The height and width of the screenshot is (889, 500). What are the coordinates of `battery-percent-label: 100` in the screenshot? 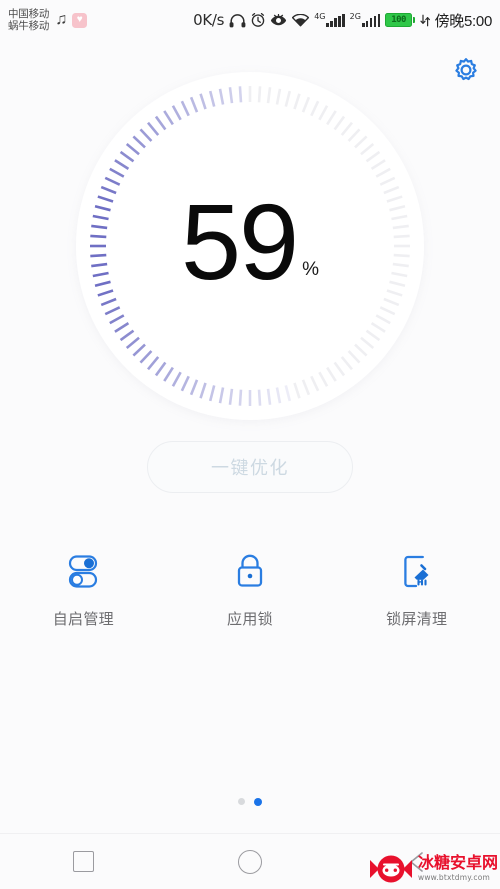 It's located at (398, 19).